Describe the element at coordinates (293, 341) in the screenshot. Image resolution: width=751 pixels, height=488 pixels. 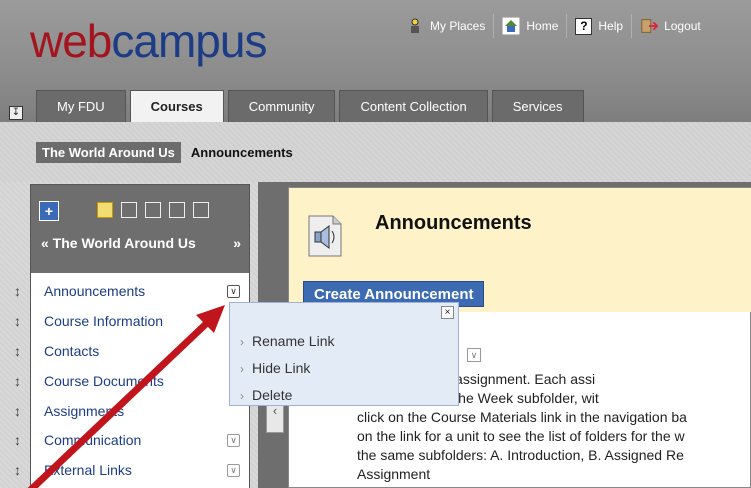
I see `rename-link-label: Rename Link` at that location.